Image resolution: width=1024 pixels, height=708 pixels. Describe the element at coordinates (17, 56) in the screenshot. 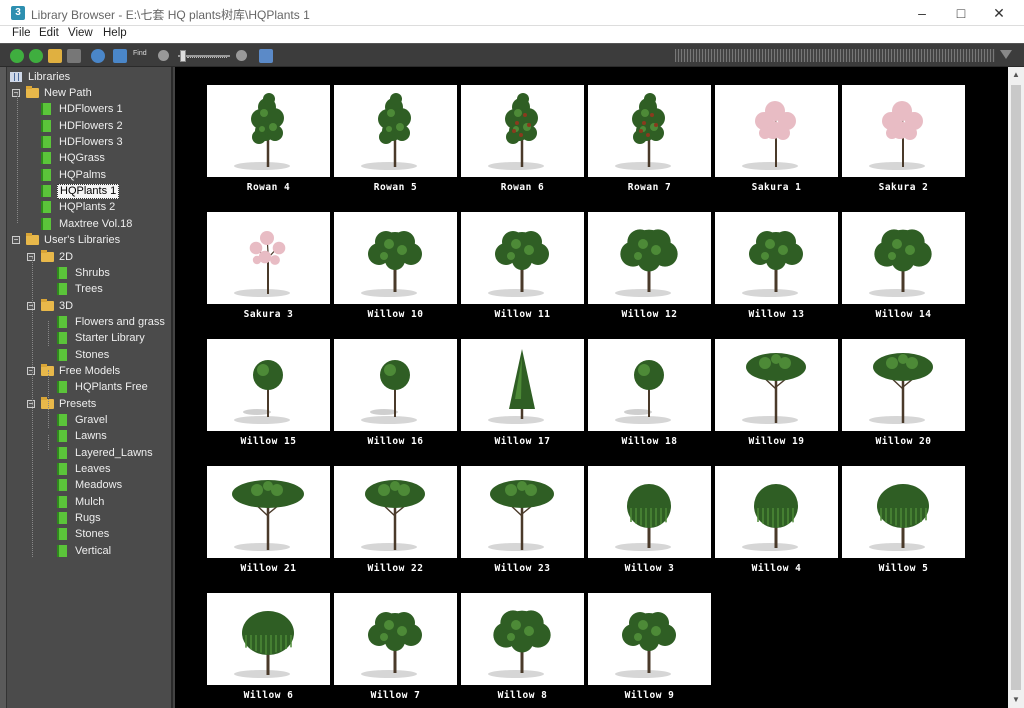

I see `back-icon` at that location.